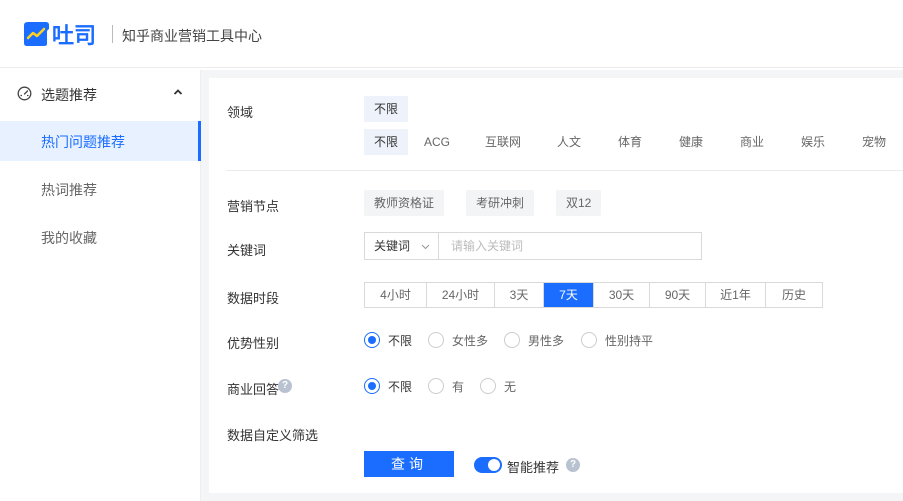 This screenshot has width=903, height=501. Describe the element at coordinates (622, 295) in the screenshot. I see `period-option-30d: 30天` at that location.